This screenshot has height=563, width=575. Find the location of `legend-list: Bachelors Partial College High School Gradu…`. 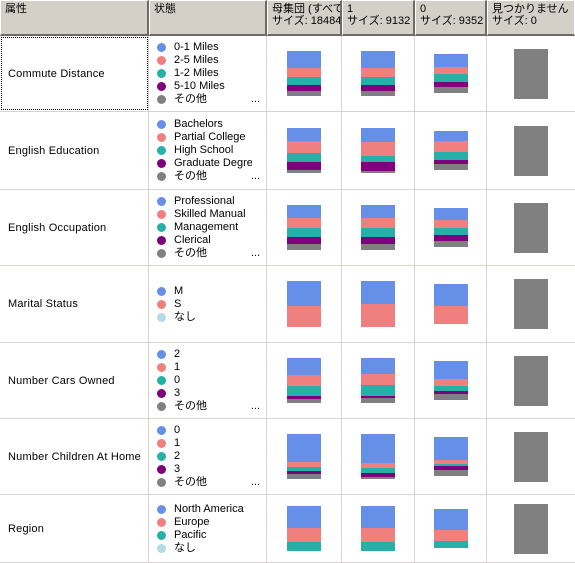

legend-list: Bachelors Partial College High School Gradu… is located at coordinates (208, 150).